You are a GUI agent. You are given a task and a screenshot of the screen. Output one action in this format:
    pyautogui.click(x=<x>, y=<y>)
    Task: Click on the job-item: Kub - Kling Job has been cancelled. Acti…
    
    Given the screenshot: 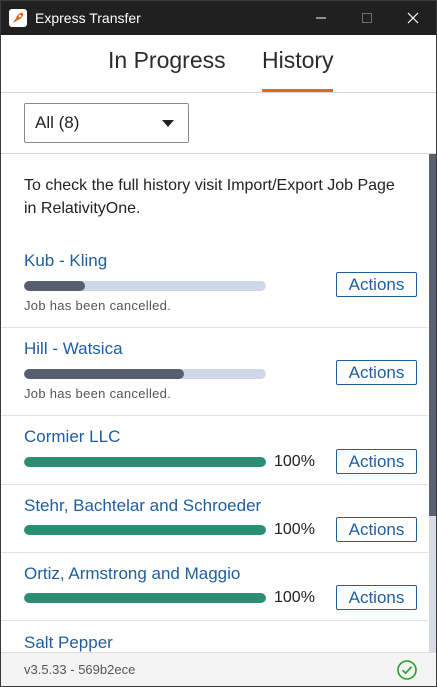 What is the action you would take?
    pyautogui.click(x=214, y=283)
    